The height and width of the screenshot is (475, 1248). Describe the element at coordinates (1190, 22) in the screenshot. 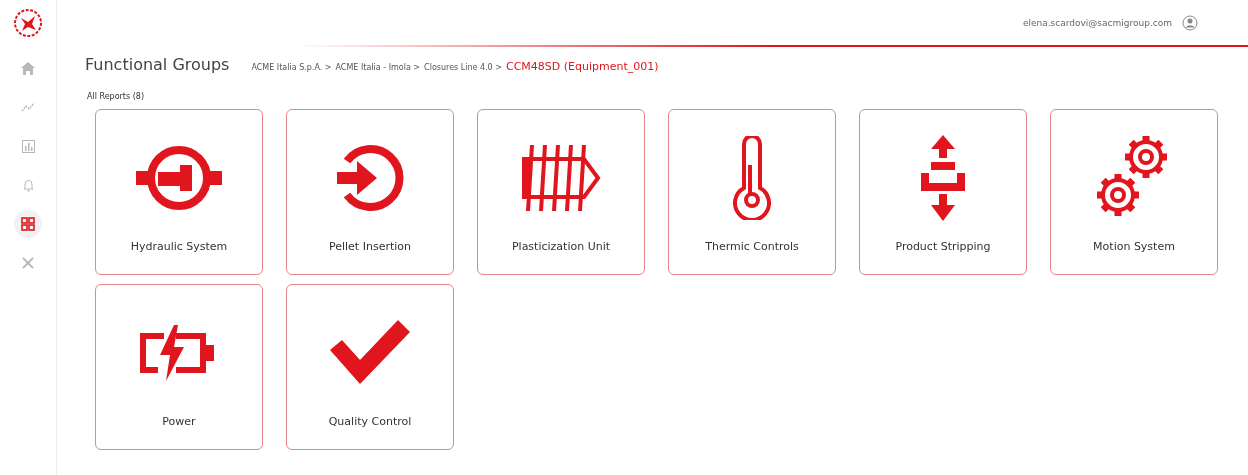

I see `user-icon` at that location.